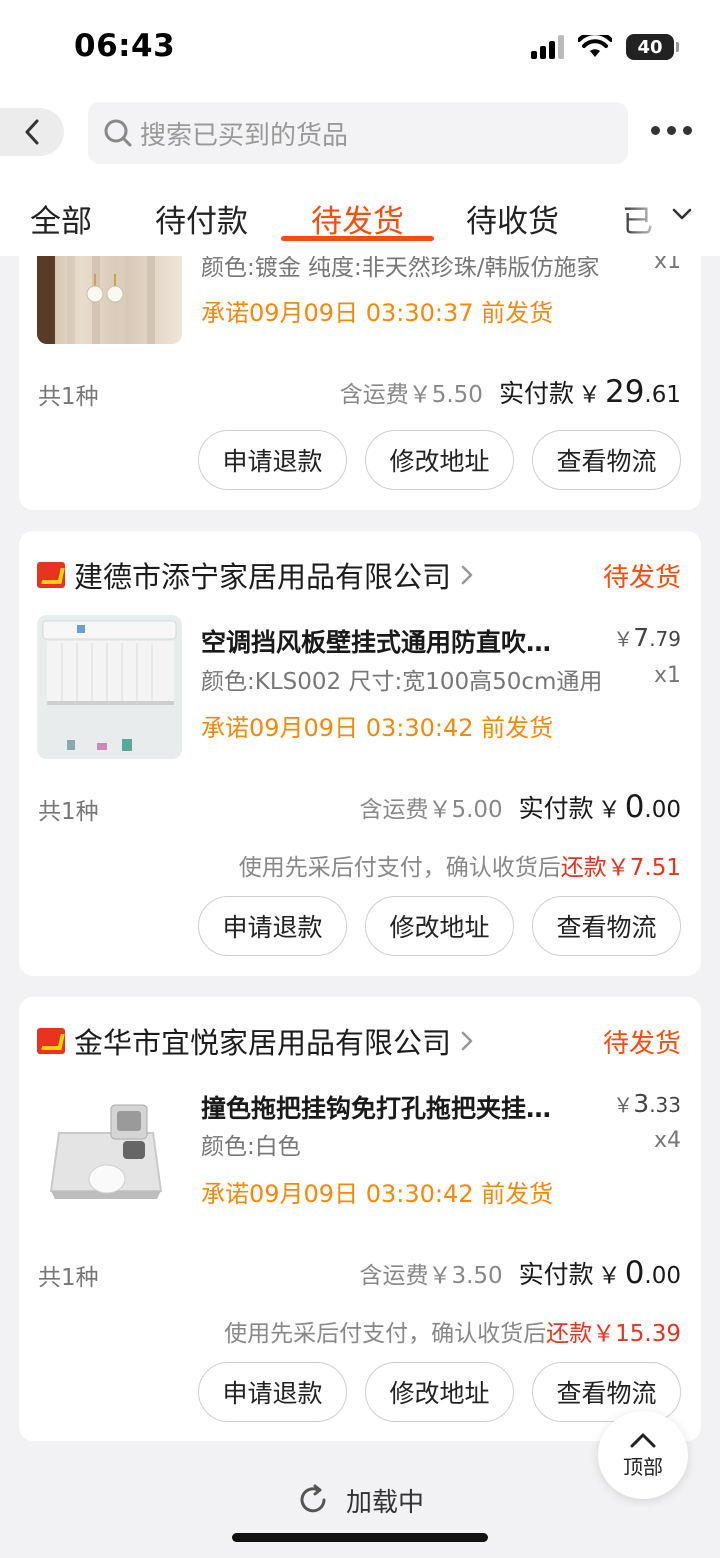 This screenshot has width=720, height=1558. I want to click on repay-amount: 还款￥15.39, so click(613, 1334).